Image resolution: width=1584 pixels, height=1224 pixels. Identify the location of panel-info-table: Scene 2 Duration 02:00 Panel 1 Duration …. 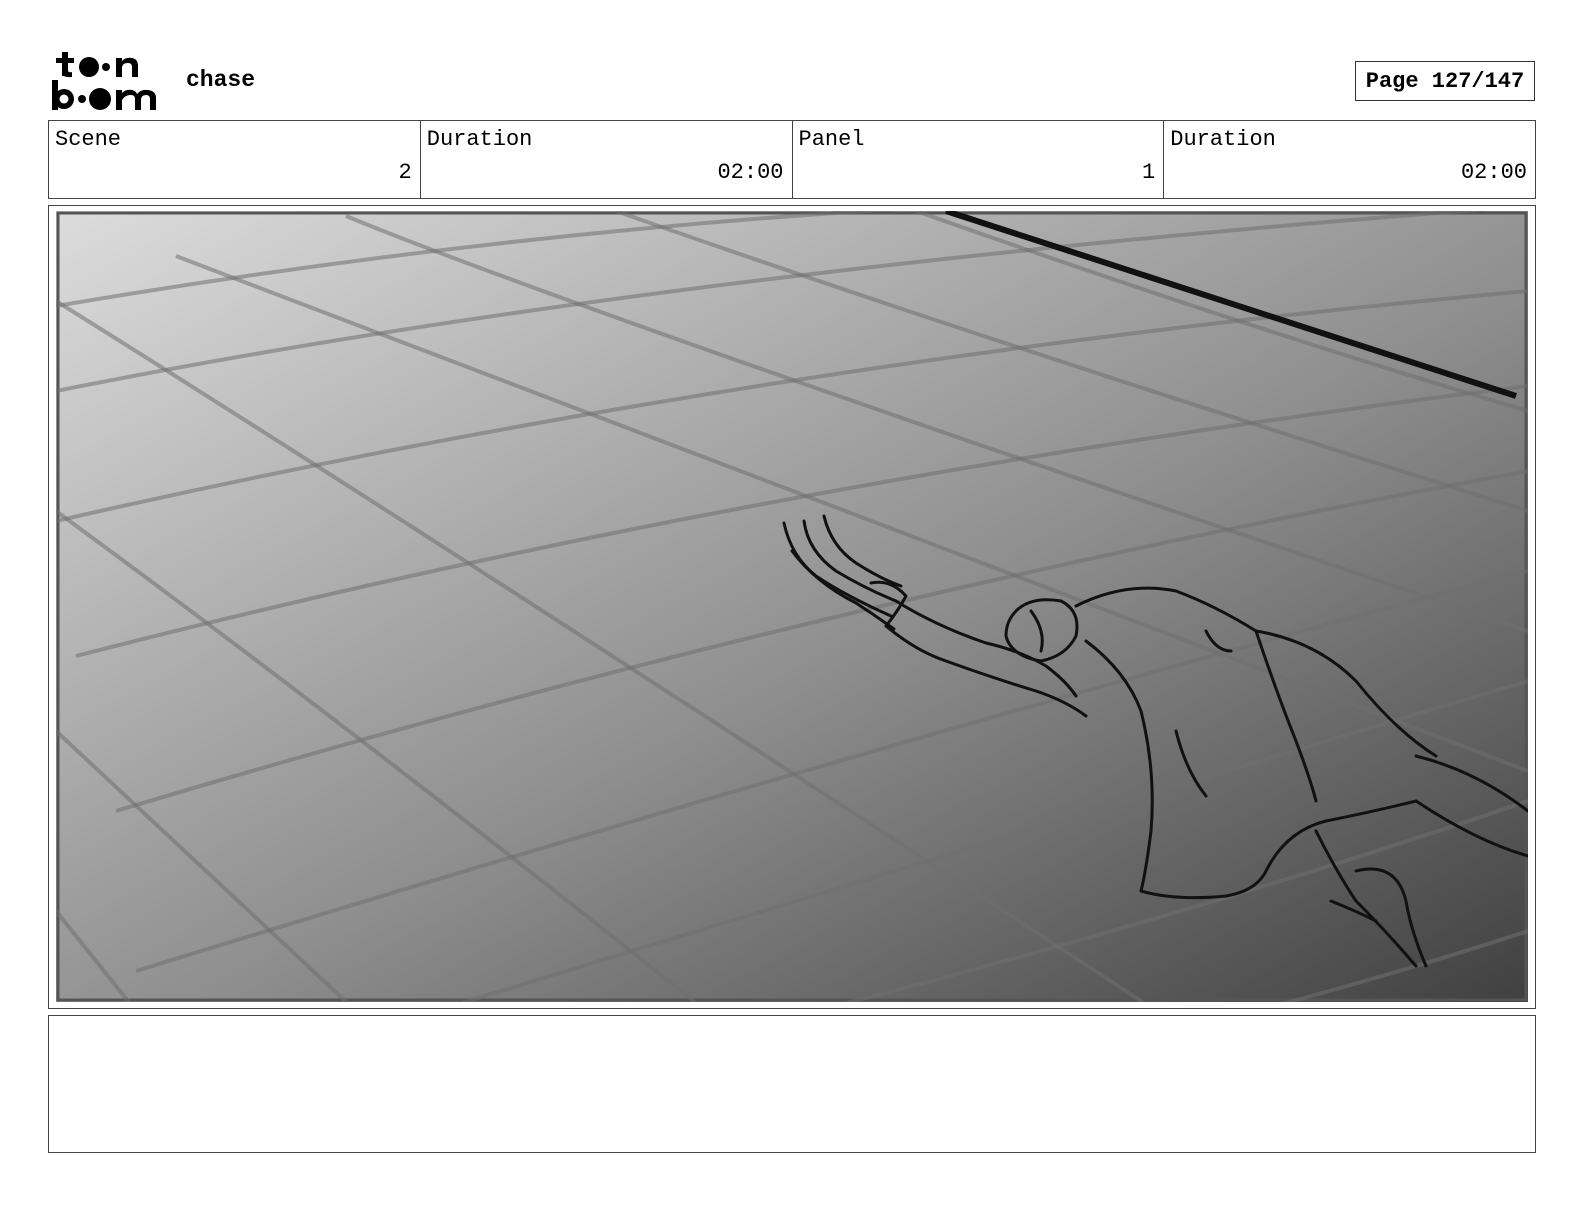
(792, 159).